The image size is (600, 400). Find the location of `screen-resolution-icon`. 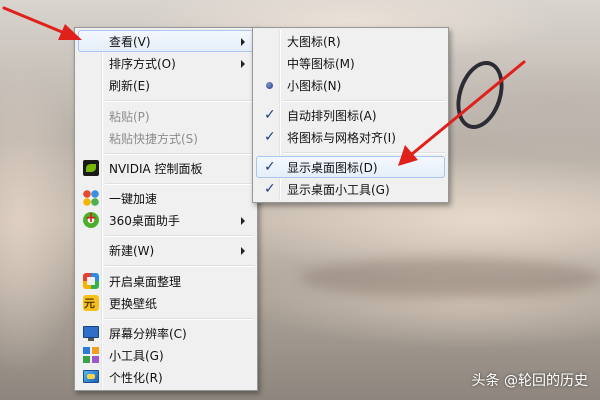

screen-resolution-icon is located at coordinates (91, 333).